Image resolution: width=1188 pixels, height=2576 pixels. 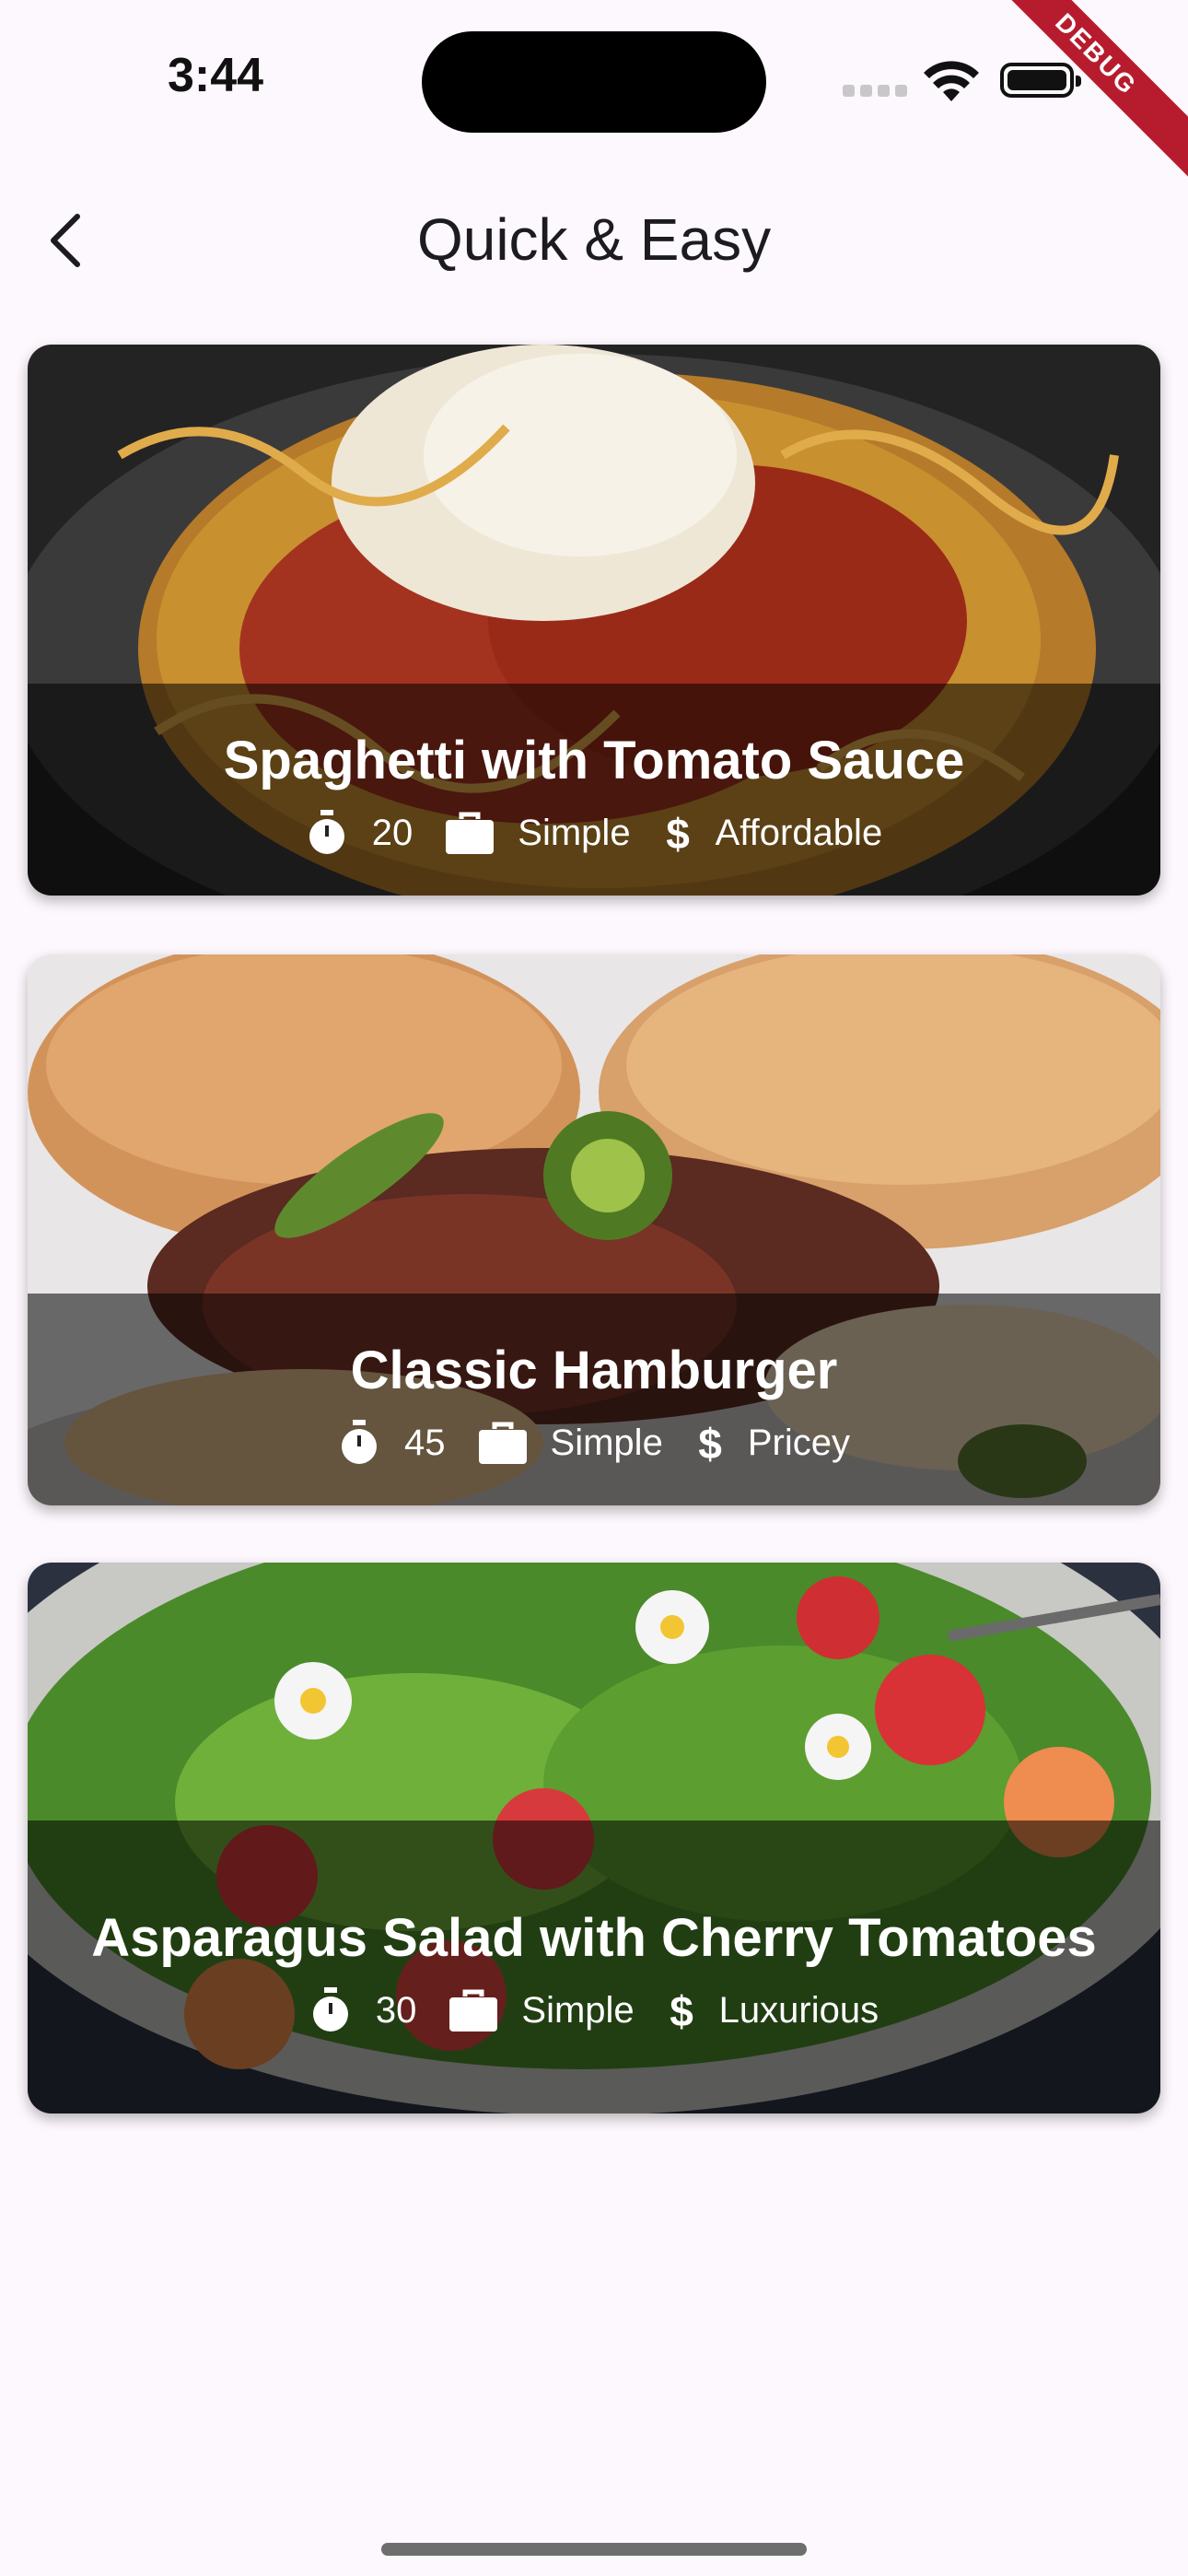 I want to click on cellular-signal-icon, so click(x=878, y=93).